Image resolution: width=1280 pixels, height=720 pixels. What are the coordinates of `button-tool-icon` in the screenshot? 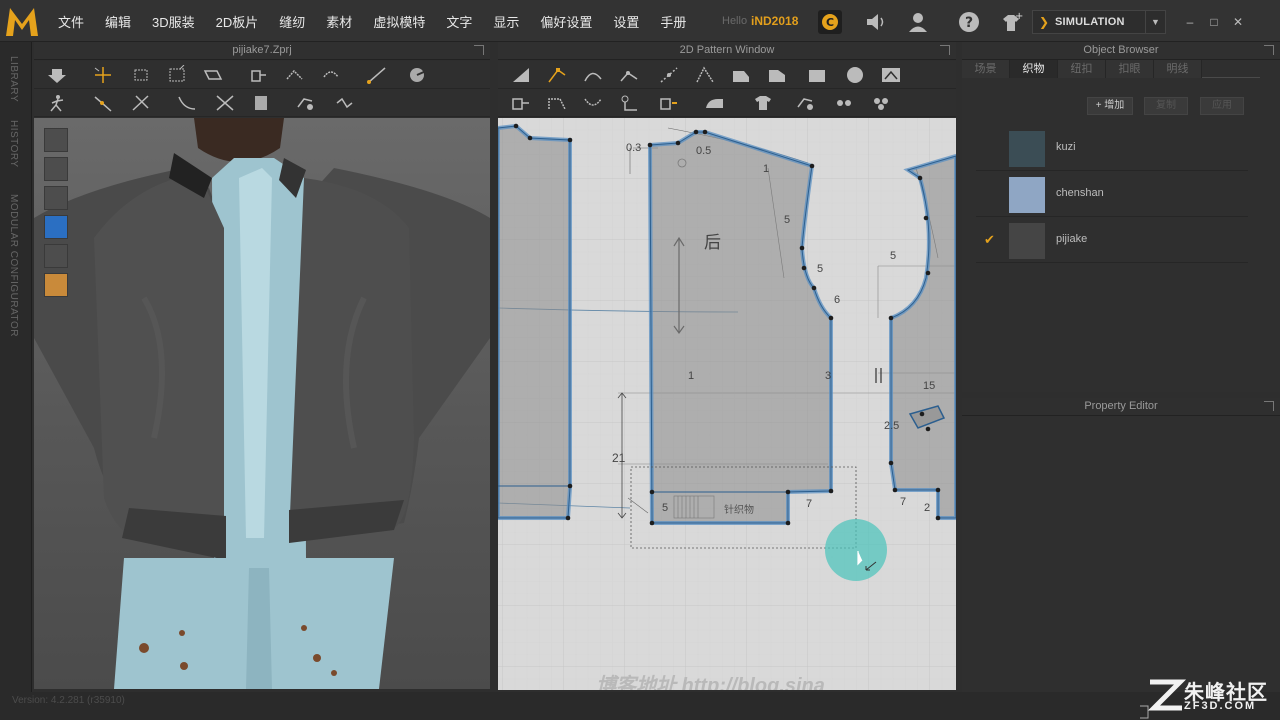 It's located at (305, 103).